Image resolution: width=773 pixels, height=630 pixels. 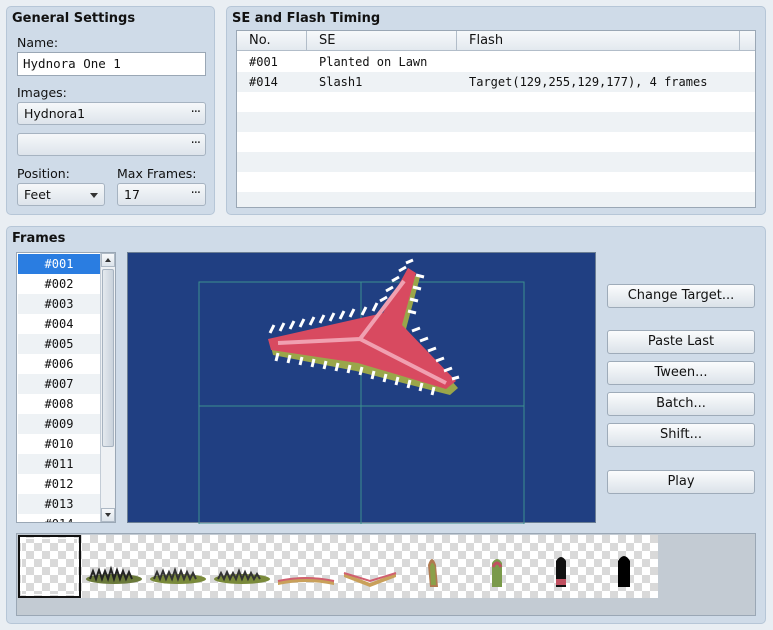 What do you see at coordinates (59, 404) in the screenshot?
I see `list-item: #008` at bounding box center [59, 404].